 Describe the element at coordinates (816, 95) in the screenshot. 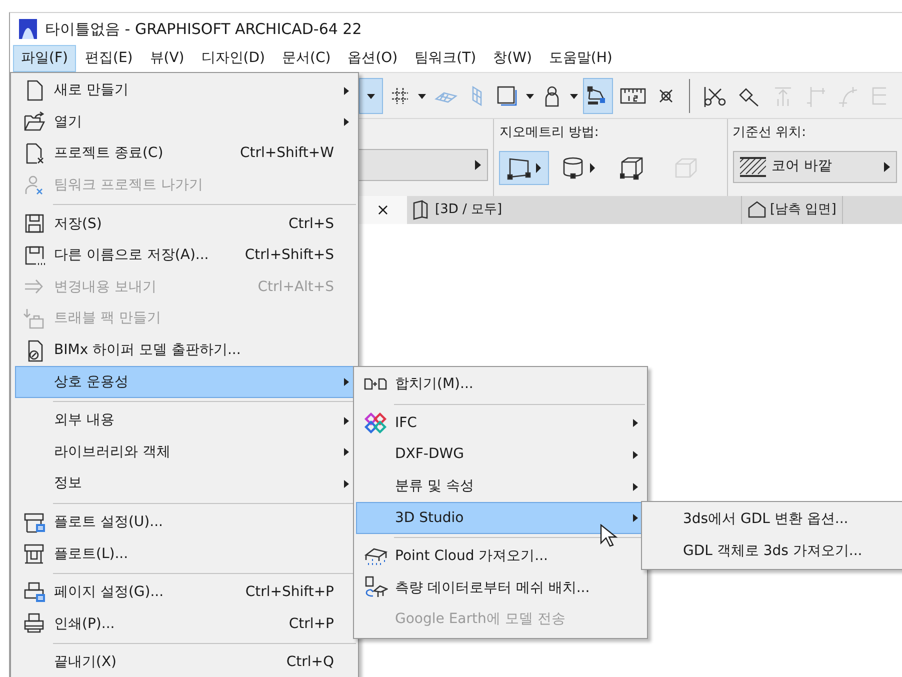

I see `corner-icon` at that location.